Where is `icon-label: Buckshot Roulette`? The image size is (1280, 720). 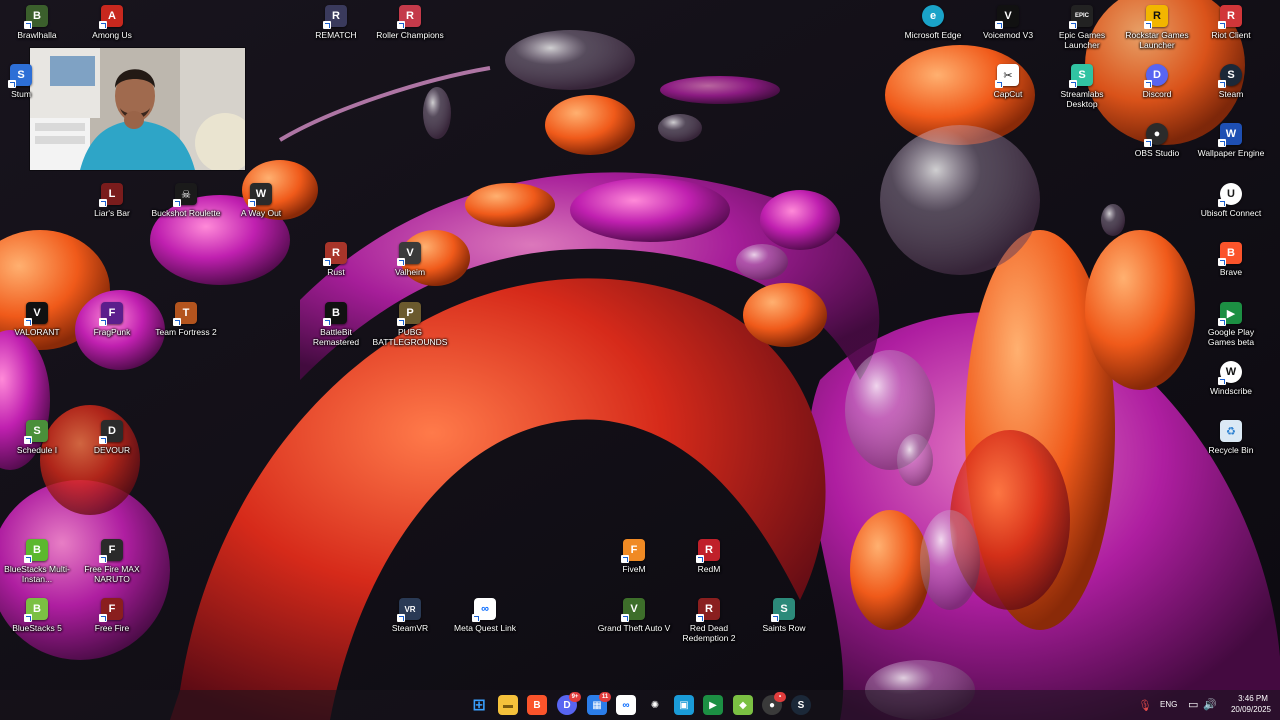
icon-label: Buckshot Roulette is located at coordinates (186, 213).